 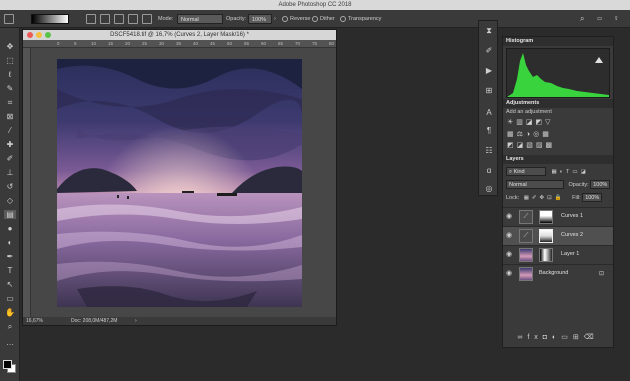 What do you see at coordinates (10, 158) in the screenshot?
I see `brush-tool-icon: ✐` at bounding box center [10, 158].